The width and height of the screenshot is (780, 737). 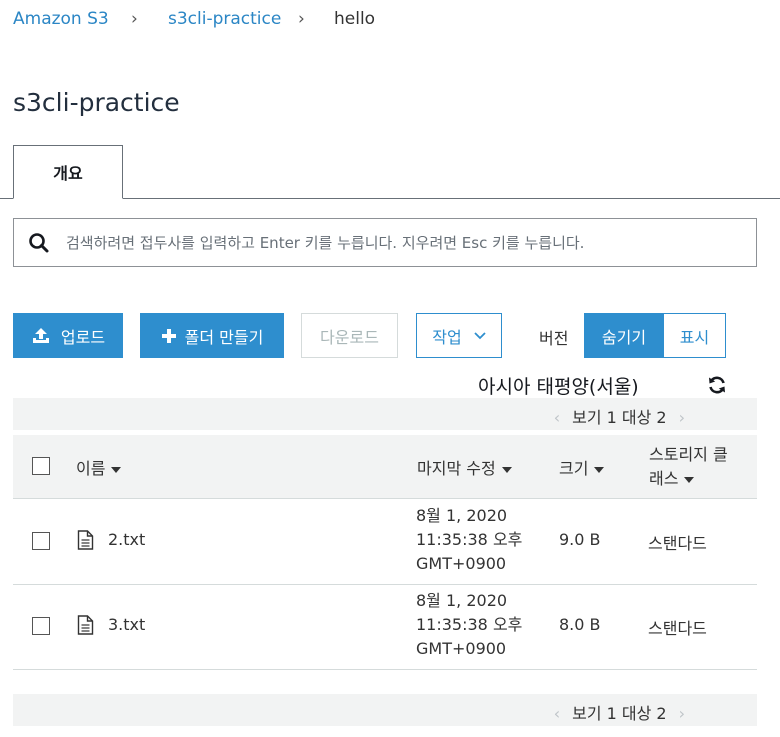 What do you see at coordinates (224, 337) in the screenshot?
I see `new-folder-button-label: 폴더 만들기` at bounding box center [224, 337].